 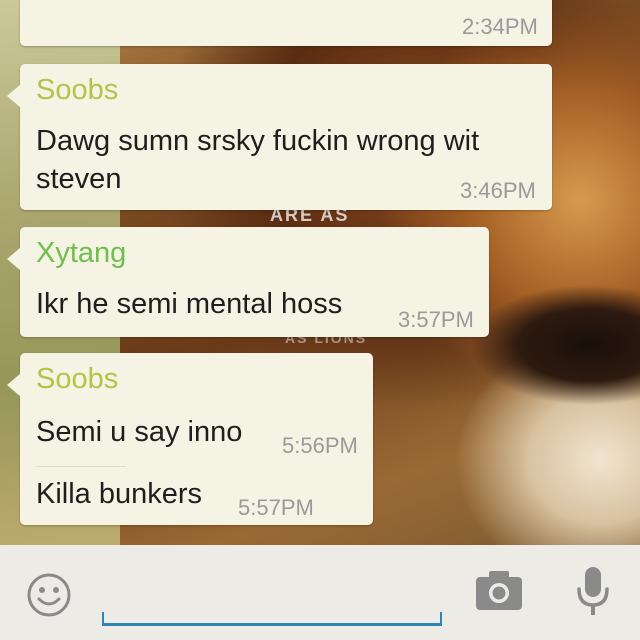 I want to click on message-text: Ikr he semi mental hoss, so click(x=189, y=304).